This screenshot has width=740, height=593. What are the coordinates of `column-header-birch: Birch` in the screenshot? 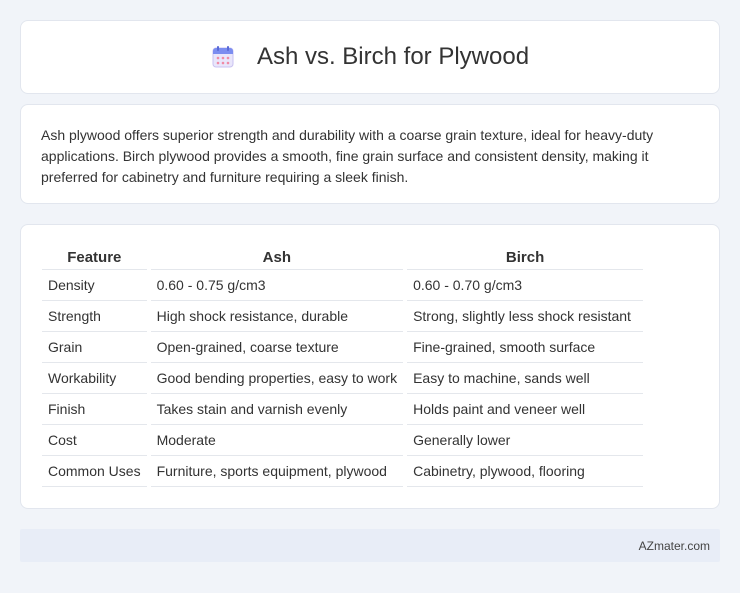 It's located at (525, 258).